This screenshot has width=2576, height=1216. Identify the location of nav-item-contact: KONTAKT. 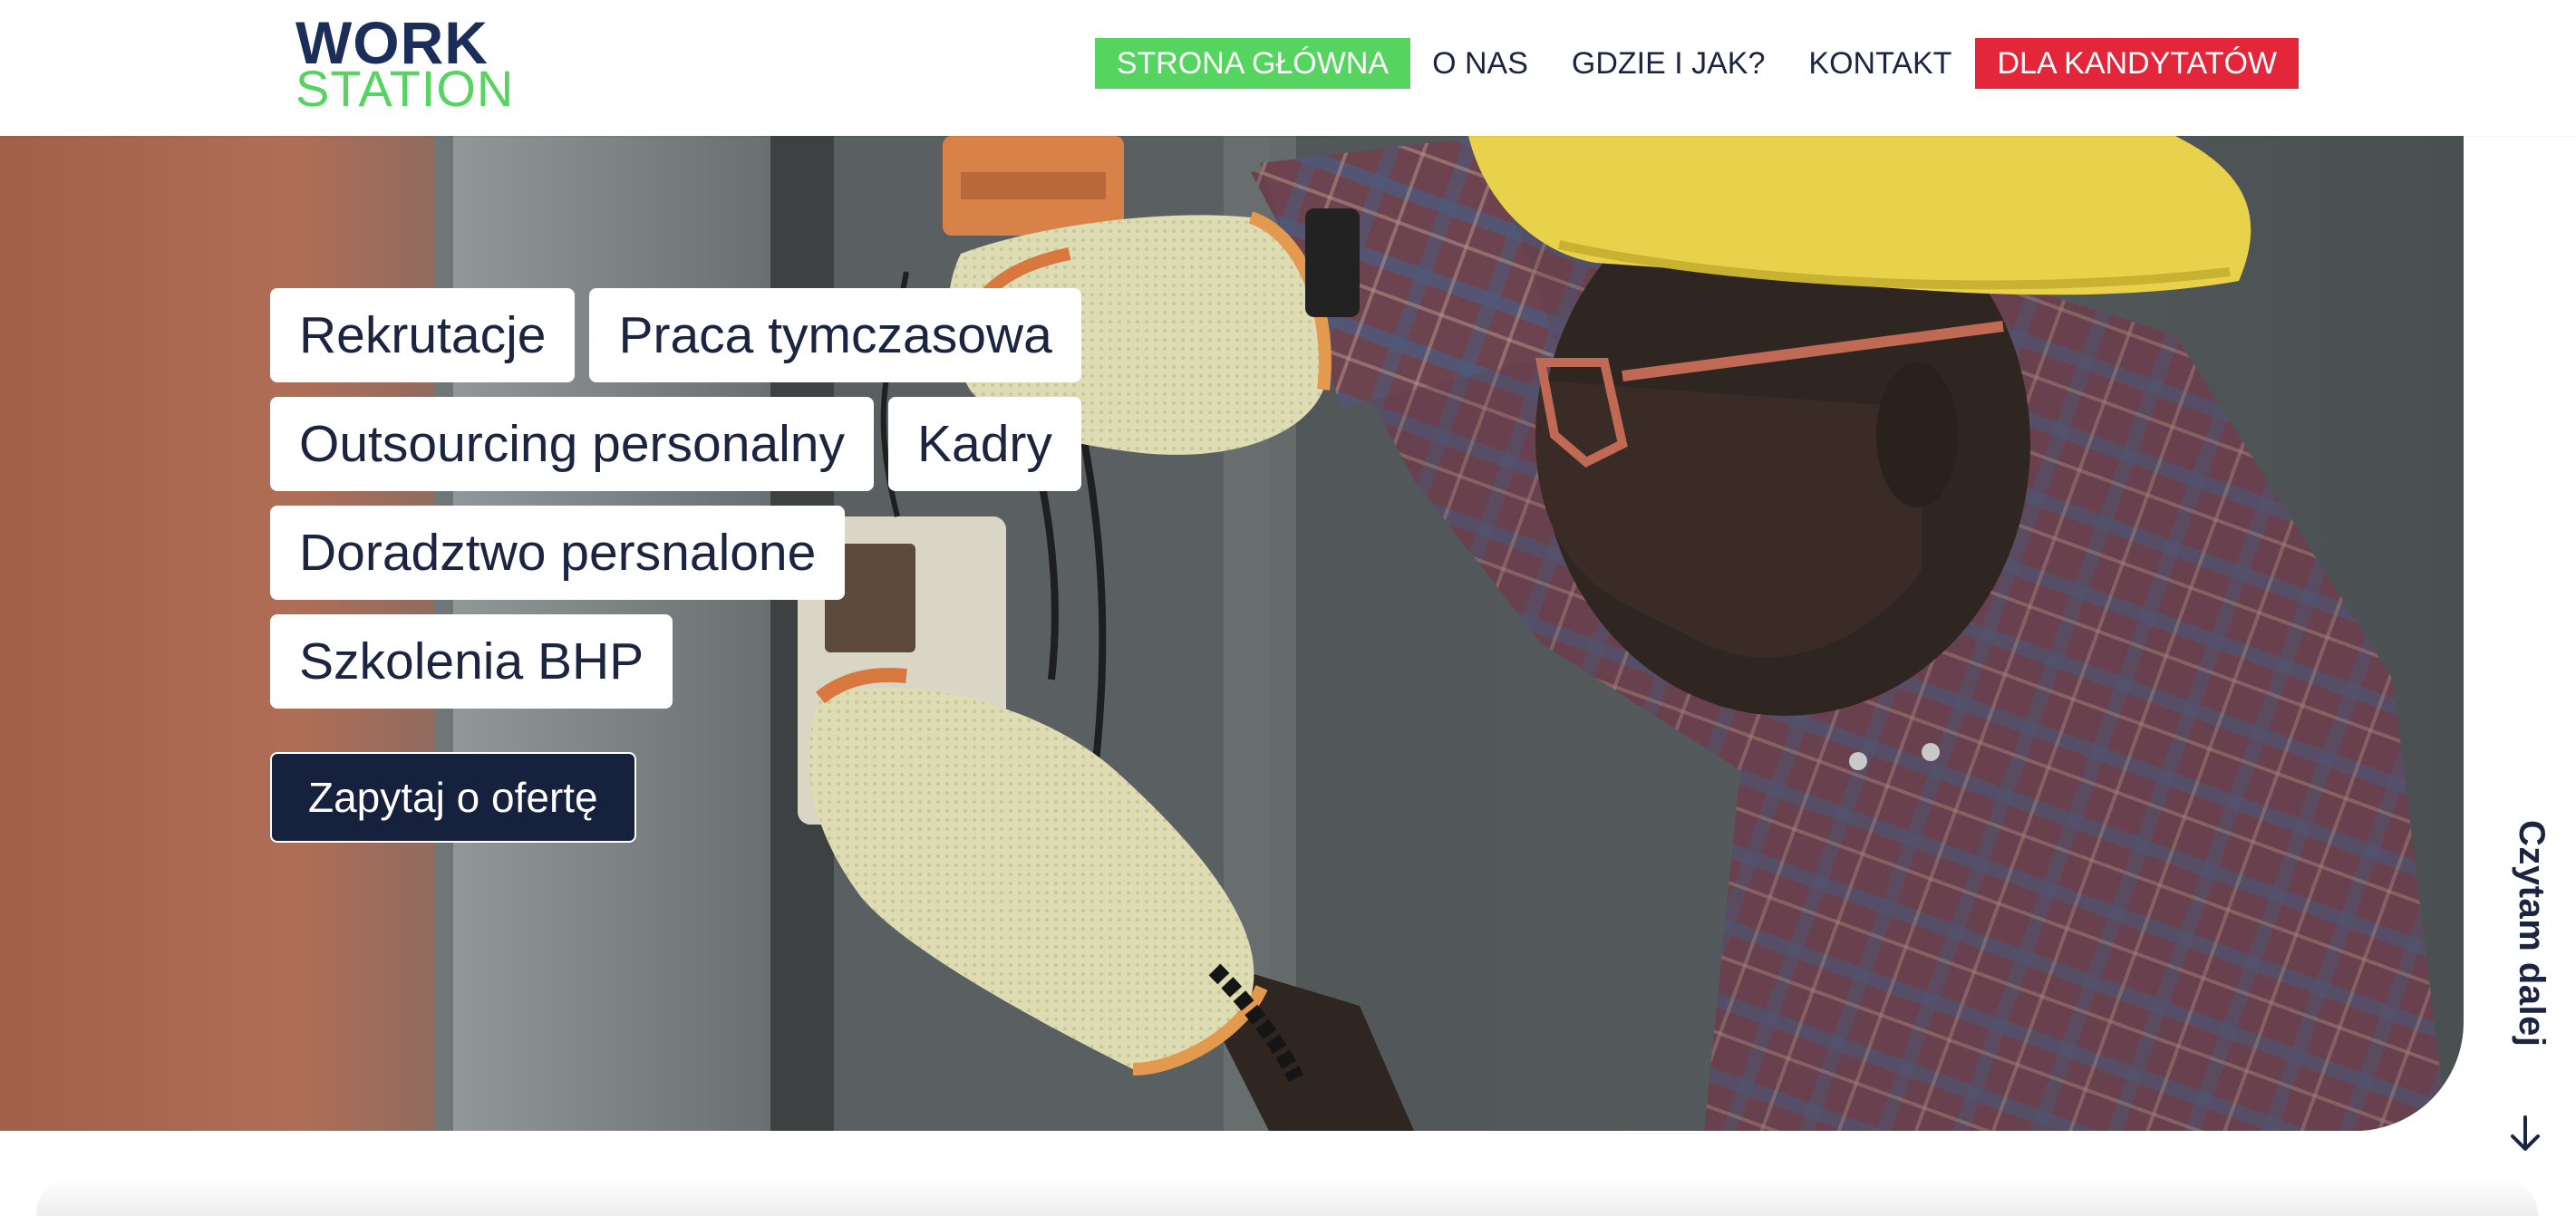
(1880, 64).